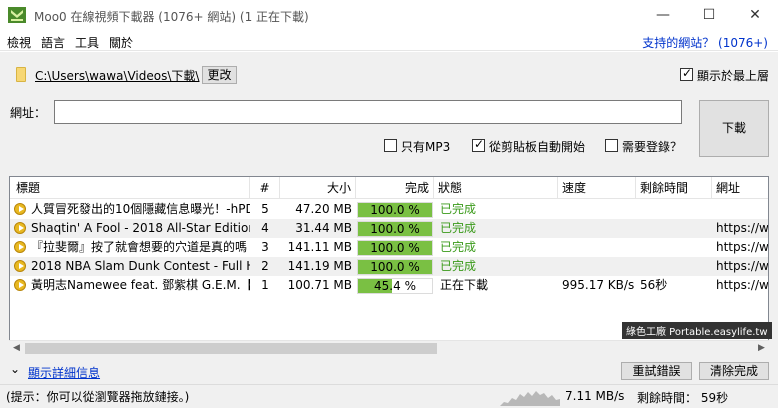 The image size is (778, 408). I want to click on horizontal-scrollbar: ◀ ▶, so click(389, 347).